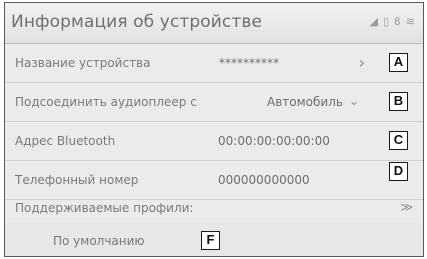  I want to click on device-name-label: Название устройства, so click(83, 63).